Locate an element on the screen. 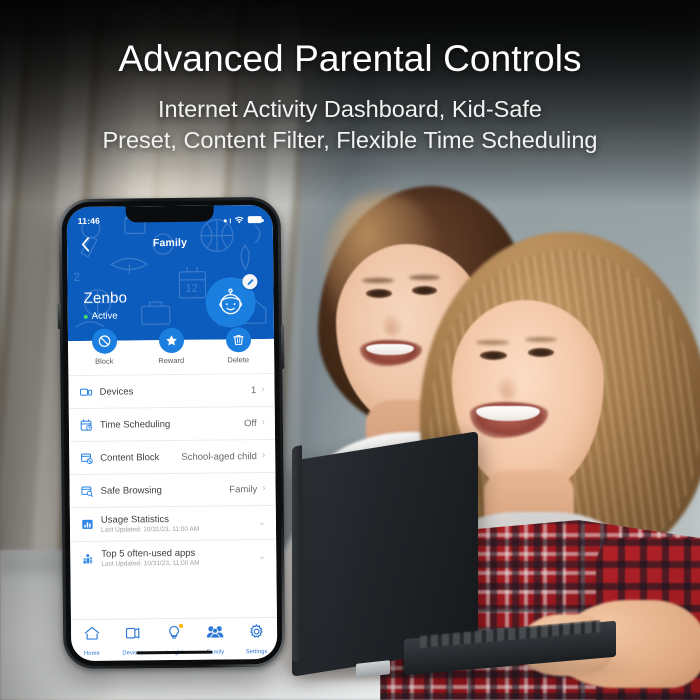 The image size is (700, 700). list-item-value: School-aged child is located at coordinates (219, 456).